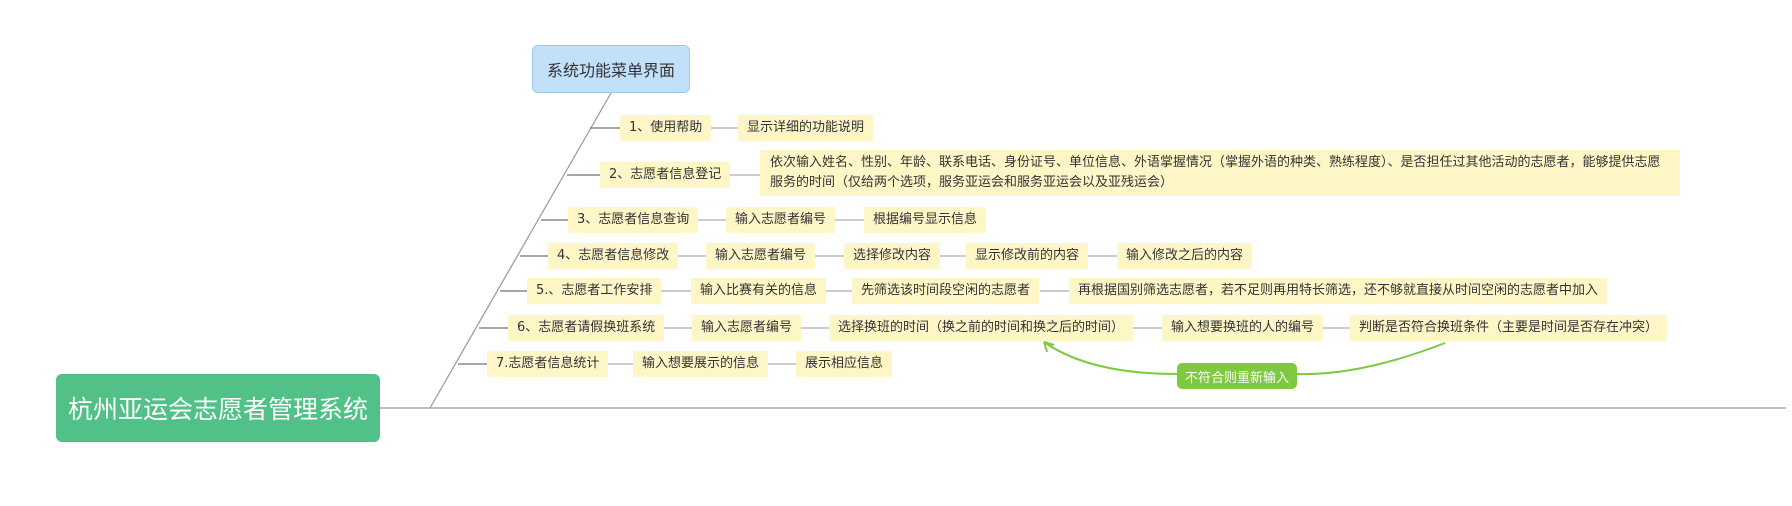 Image resolution: width=1792 pixels, height=506 pixels. What do you see at coordinates (633, 220) in the screenshot?
I see `branch-3-topic: 3、志愿者信息查询` at bounding box center [633, 220].